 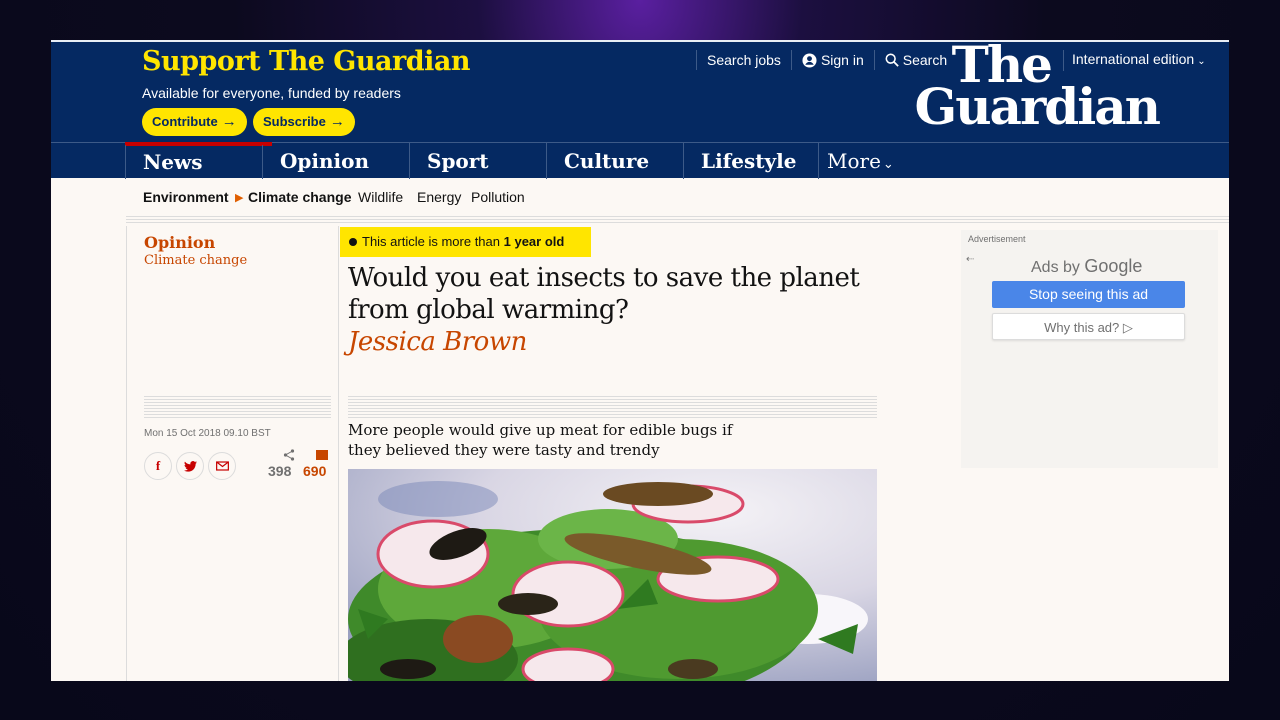 What do you see at coordinates (1088, 326) in the screenshot?
I see `why-this-ad-button: Why this ad? ▷` at bounding box center [1088, 326].